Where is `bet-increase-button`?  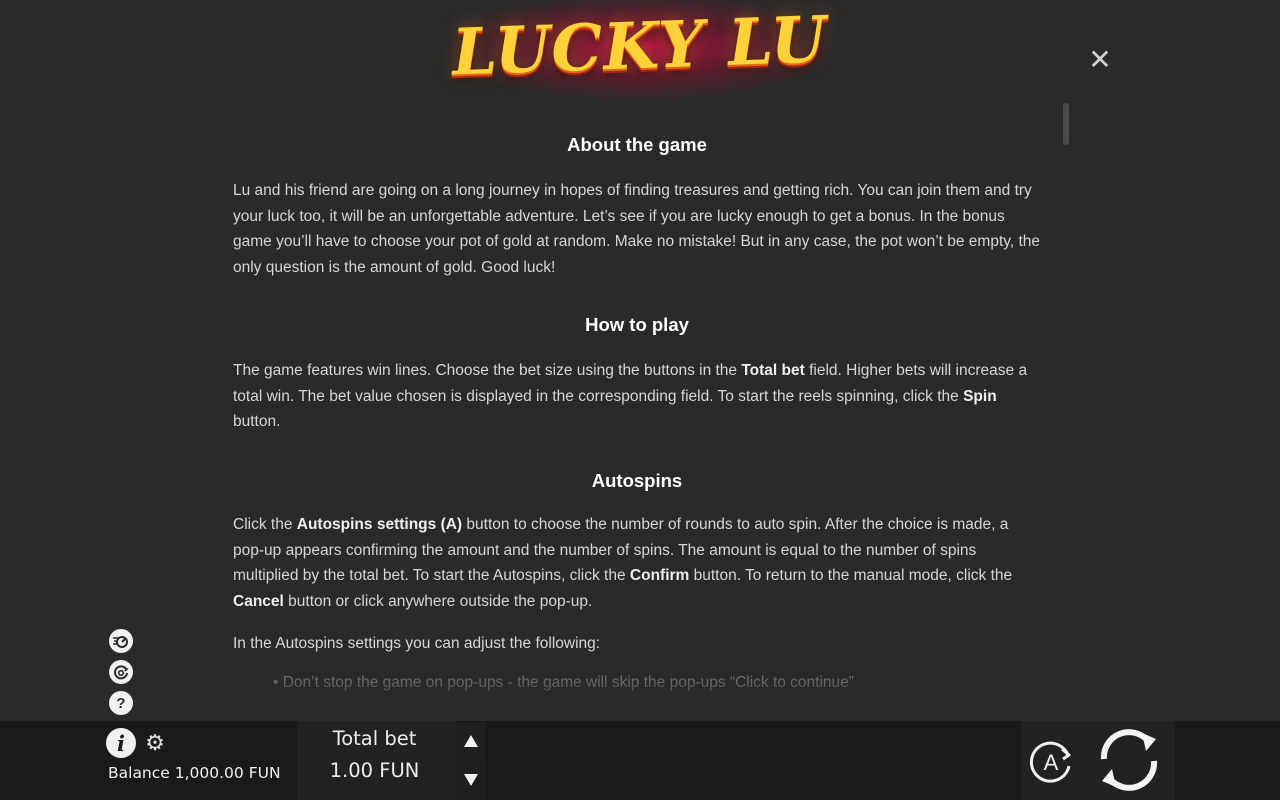
bet-increase-button is located at coordinates (470, 741).